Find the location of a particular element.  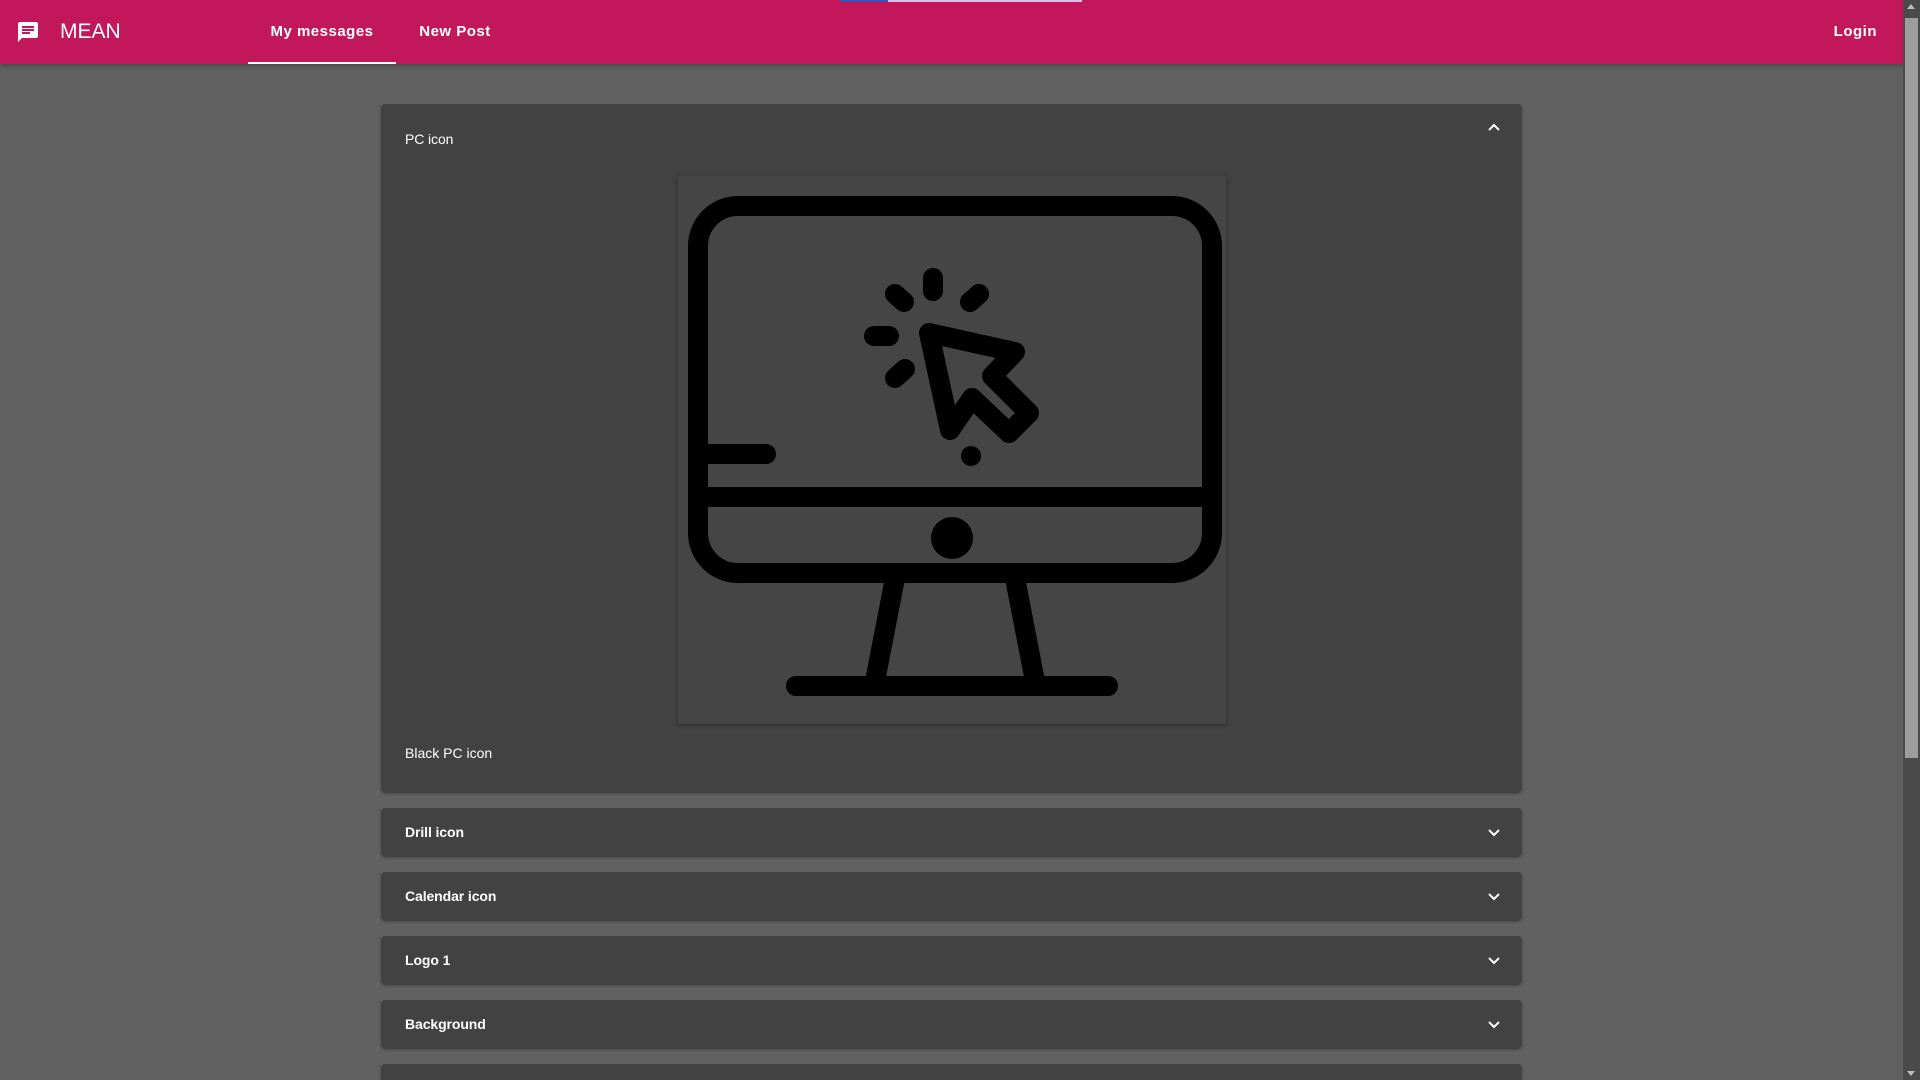

post-panel-calendar-icon: Calendar icon is located at coordinates (951, 896).